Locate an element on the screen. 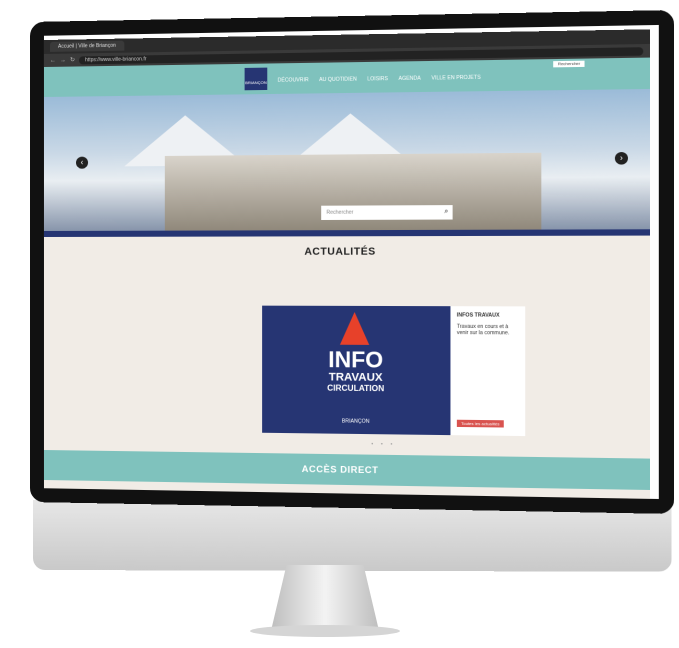 This screenshot has height=648, width=679. monitor-base is located at coordinates (325, 631).